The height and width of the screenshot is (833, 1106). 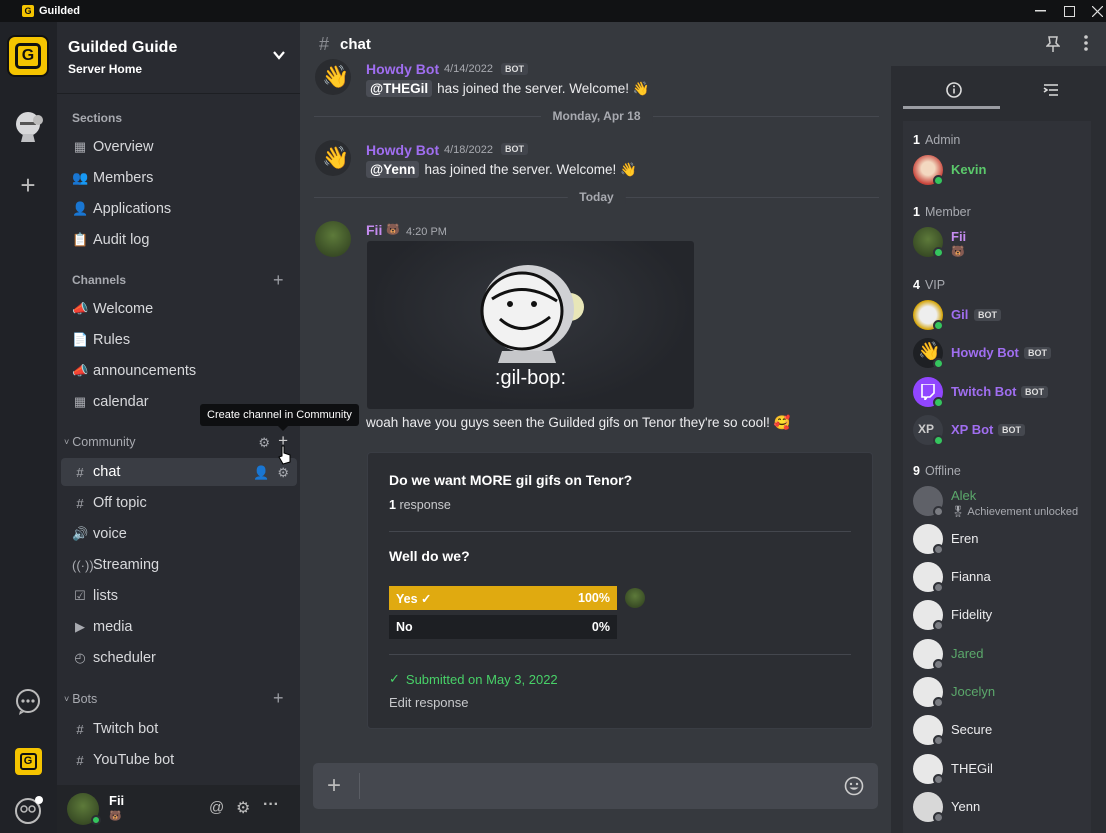 What do you see at coordinates (503, 627) in the screenshot?
I see `poll-option-no: No 0%` at bounding box center [503, 627].